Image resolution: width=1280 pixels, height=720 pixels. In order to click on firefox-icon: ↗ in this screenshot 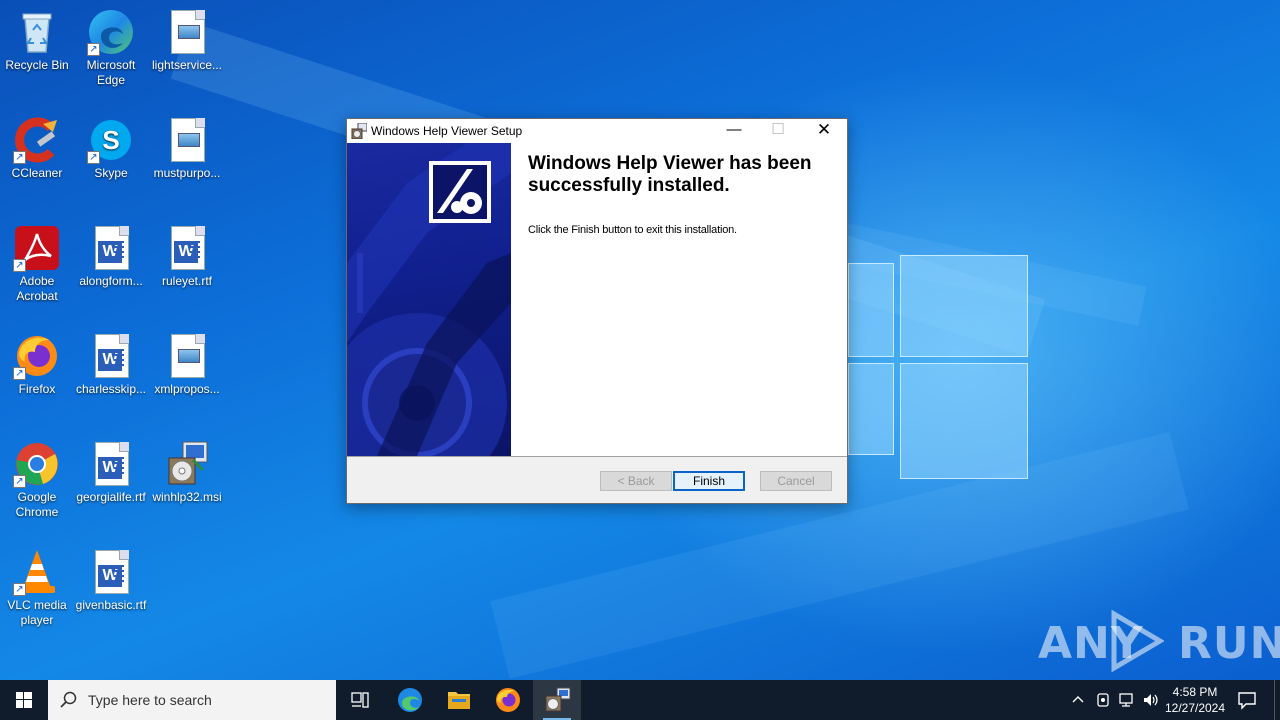, I will do `click(37, 356)`.